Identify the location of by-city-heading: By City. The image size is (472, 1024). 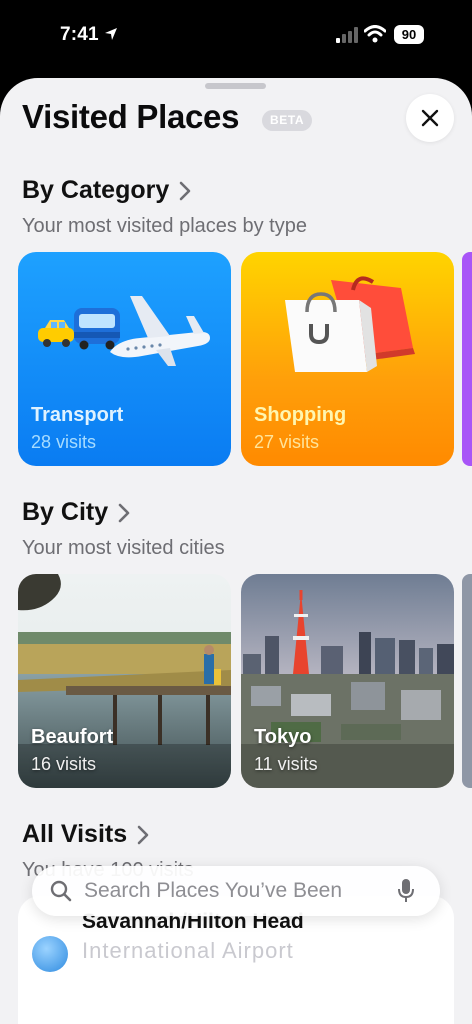
(76, 512).